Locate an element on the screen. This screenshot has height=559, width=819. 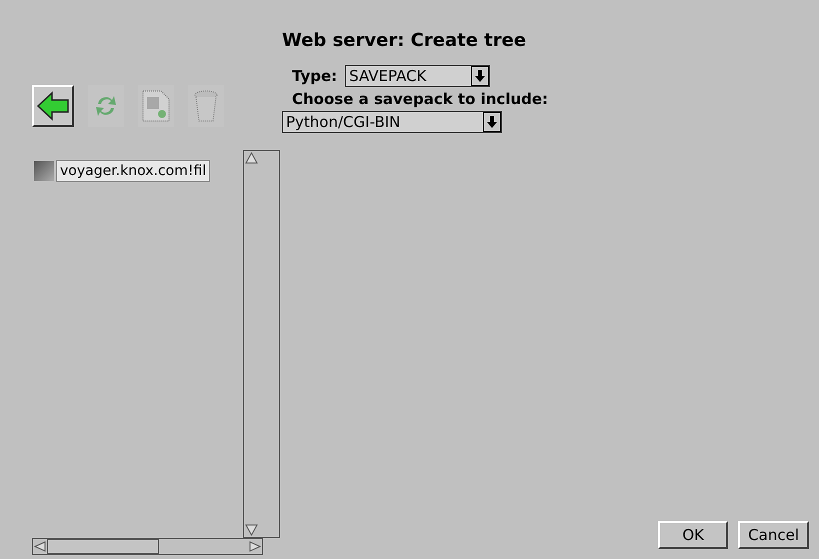
document-icon is located at coordinates (156, 106).